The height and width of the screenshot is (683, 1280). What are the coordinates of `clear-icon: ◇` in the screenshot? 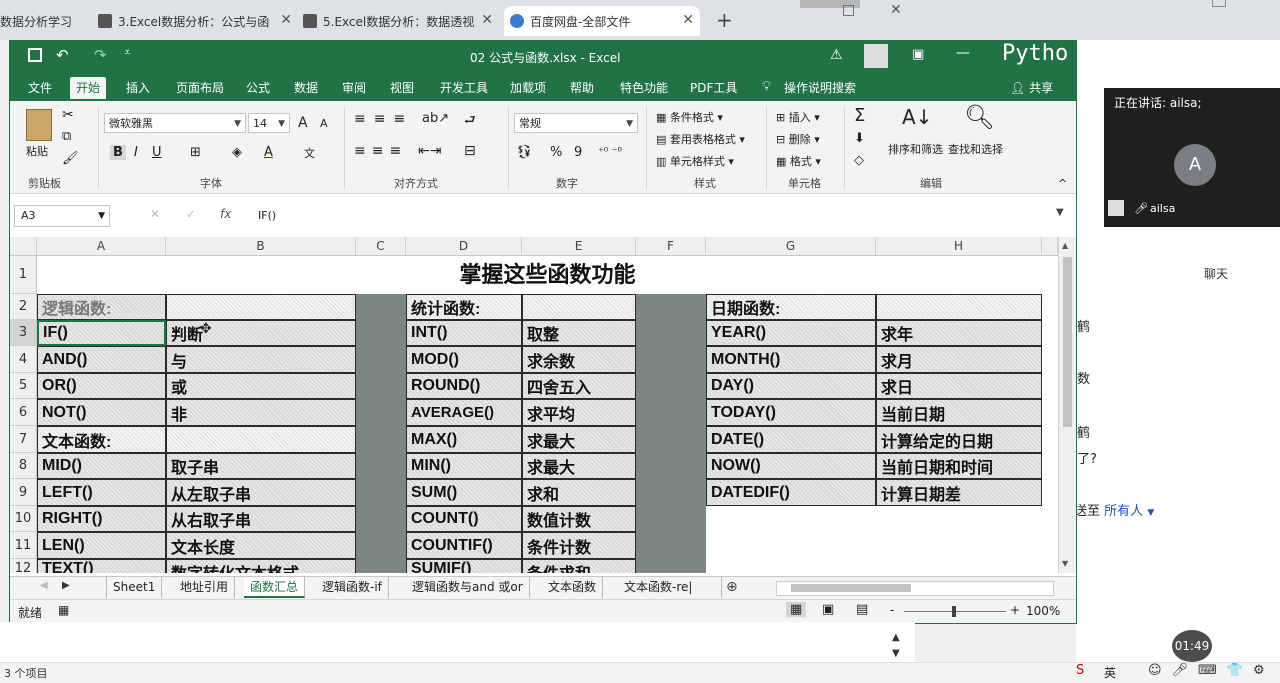 It's located at (859, 160).